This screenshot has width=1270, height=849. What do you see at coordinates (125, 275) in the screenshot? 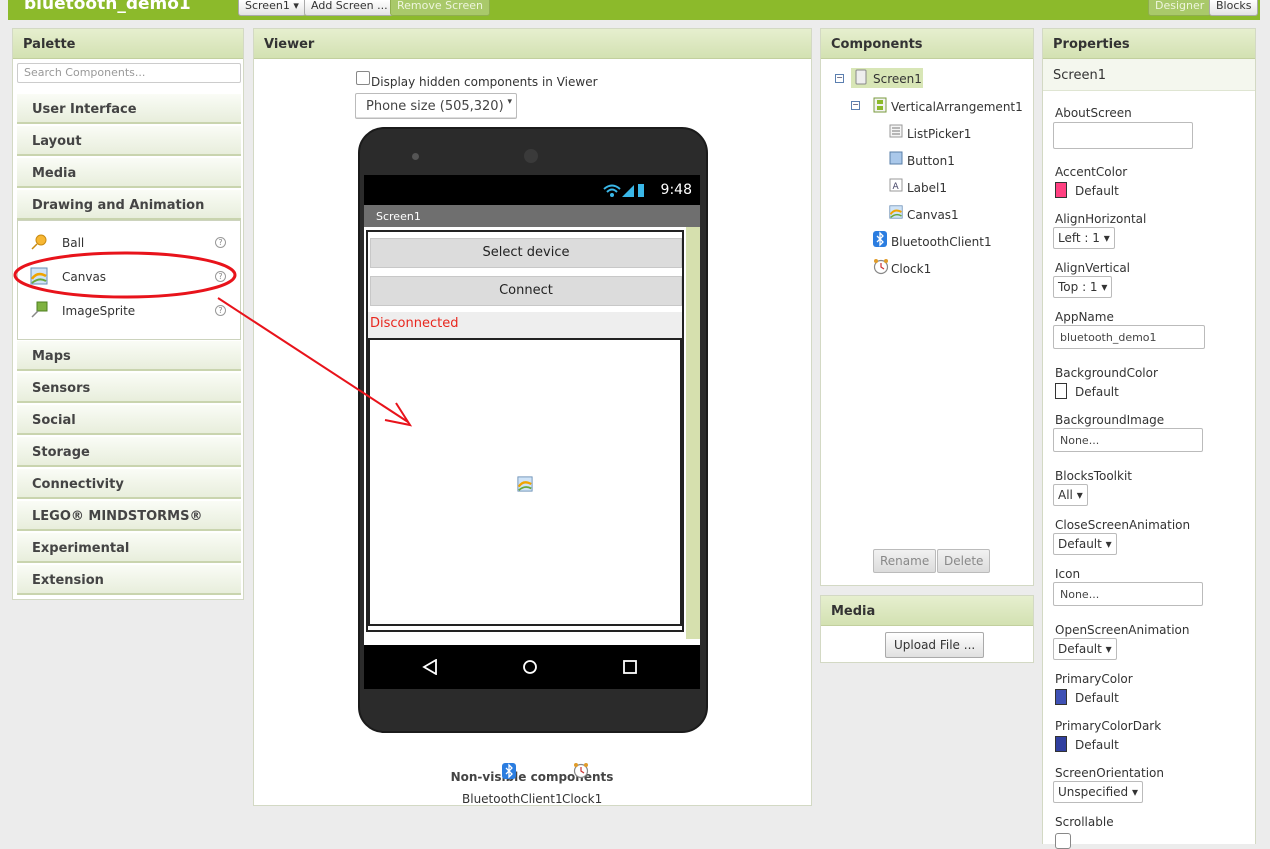
I see `annotation-circle` at bounding box center [125, 275].